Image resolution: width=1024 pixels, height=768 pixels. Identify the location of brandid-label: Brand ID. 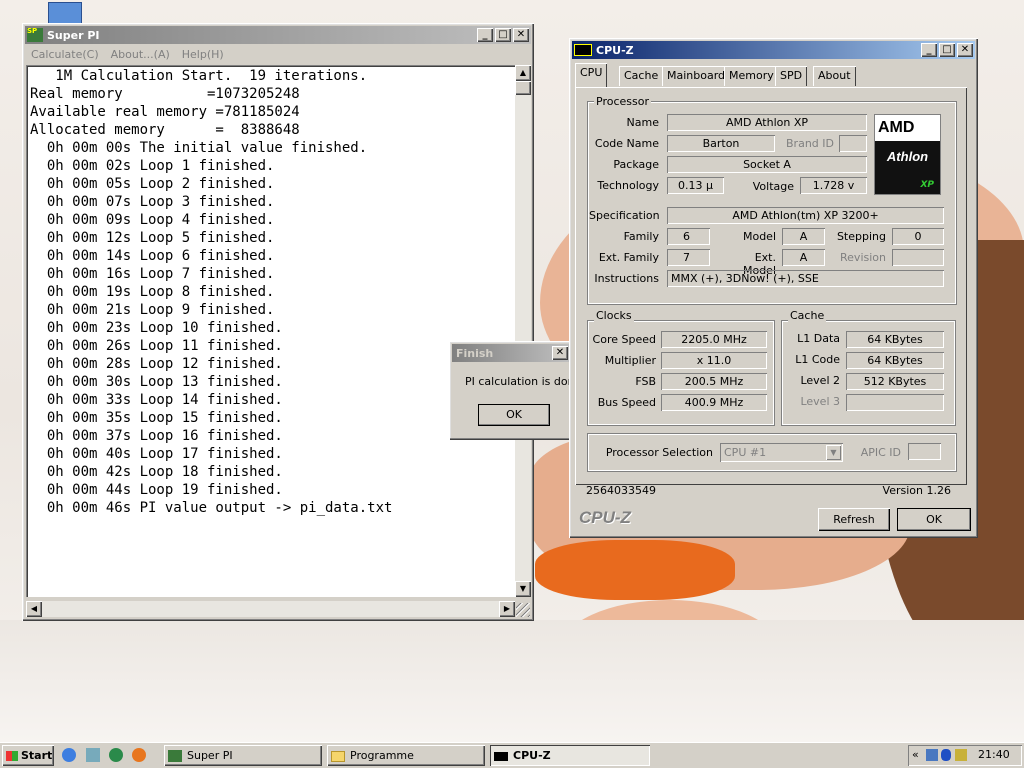
(810, 143).